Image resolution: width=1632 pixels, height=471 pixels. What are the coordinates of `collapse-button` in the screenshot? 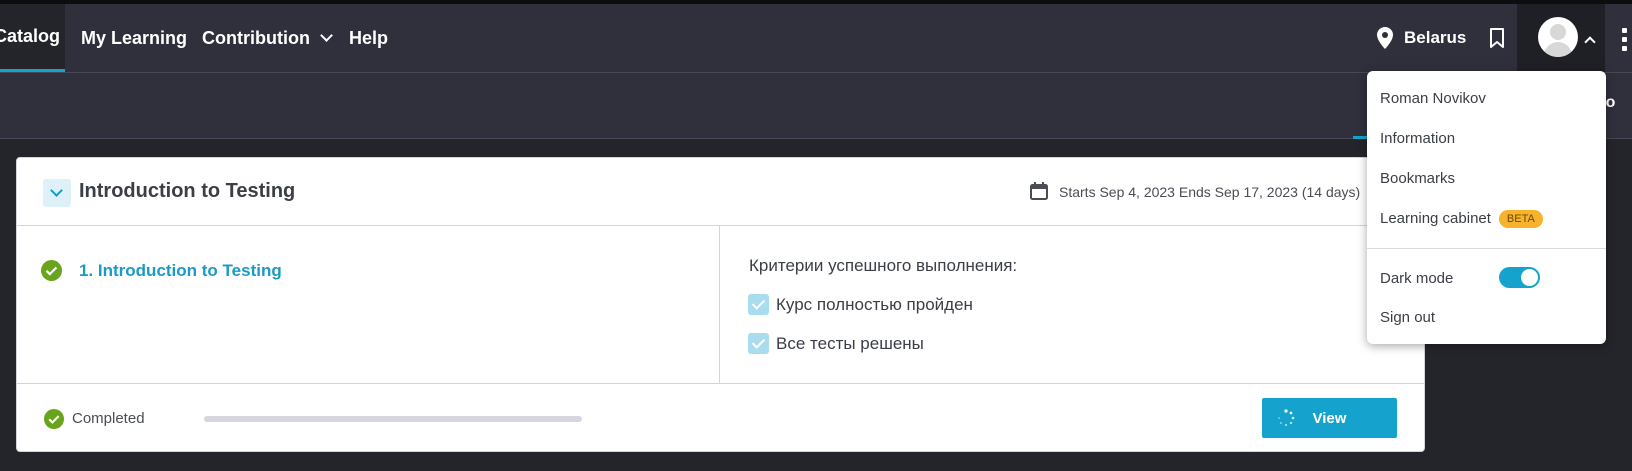 It's located at (57, 193).